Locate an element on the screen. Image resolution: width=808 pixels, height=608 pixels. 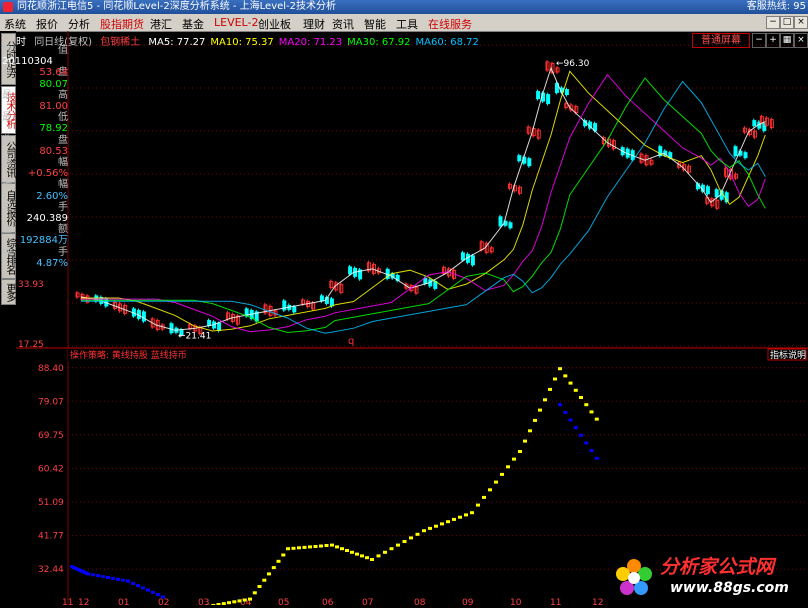
indicator-axis-label: 88.40 is located at coordinates (51, 369).